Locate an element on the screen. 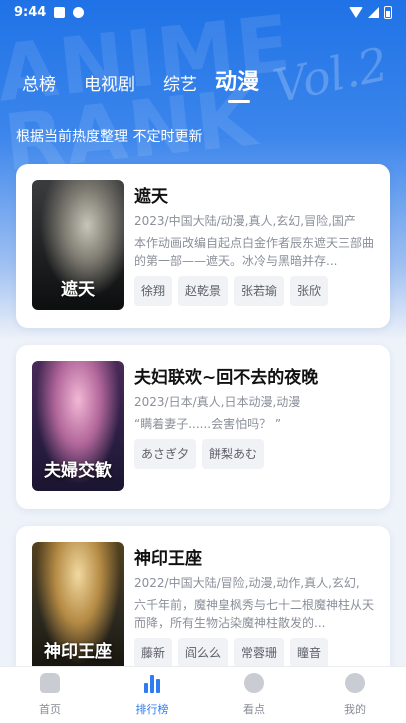 This screenshot has height=723, width=406. card-title: 夫妇联欢~回不去的夜晚 is located at coordinates (255, 375).